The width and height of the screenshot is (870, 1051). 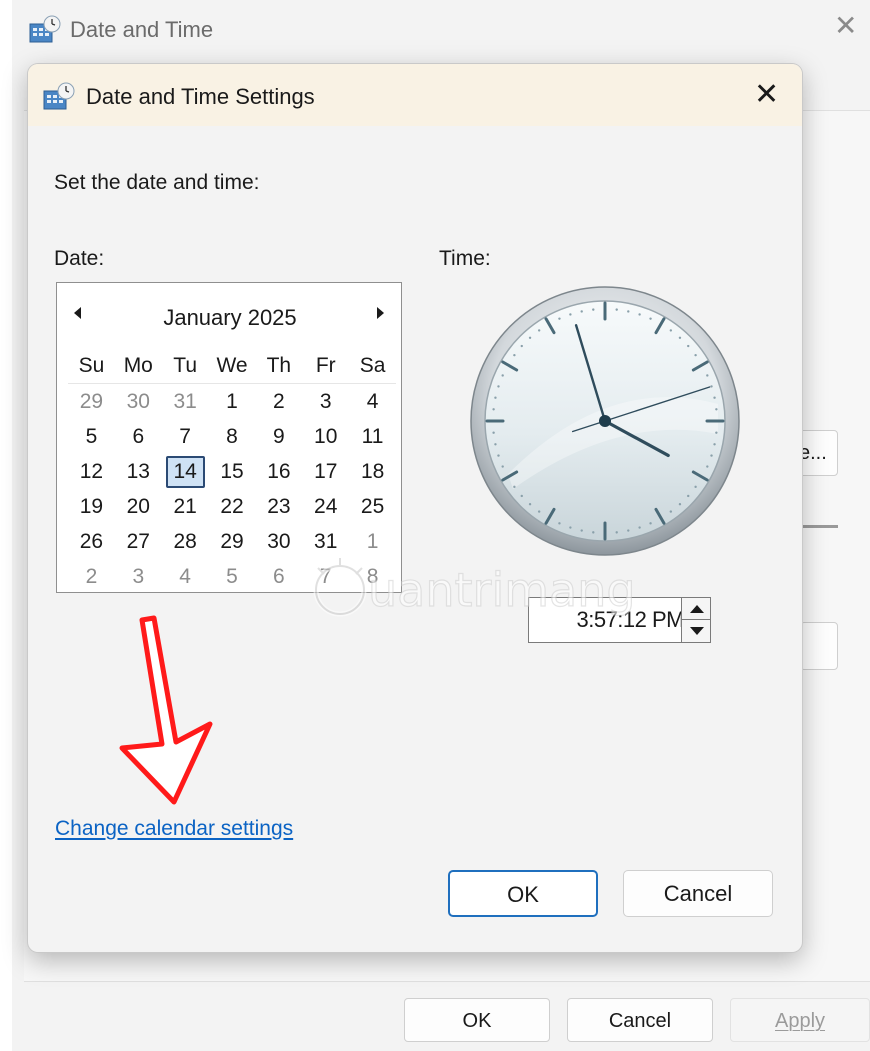 What do you see at coordinates (279, 365) in the screenshot?
I see `weekday-label: Th` at bounding box center [279, 365].